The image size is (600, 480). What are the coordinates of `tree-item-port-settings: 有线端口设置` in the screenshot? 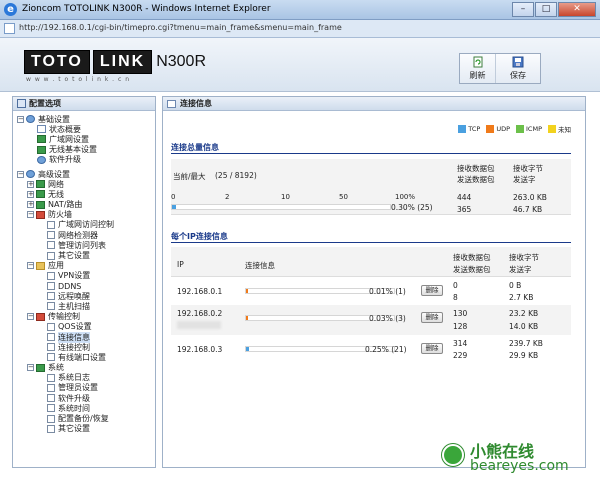 It's located at (84, 357).